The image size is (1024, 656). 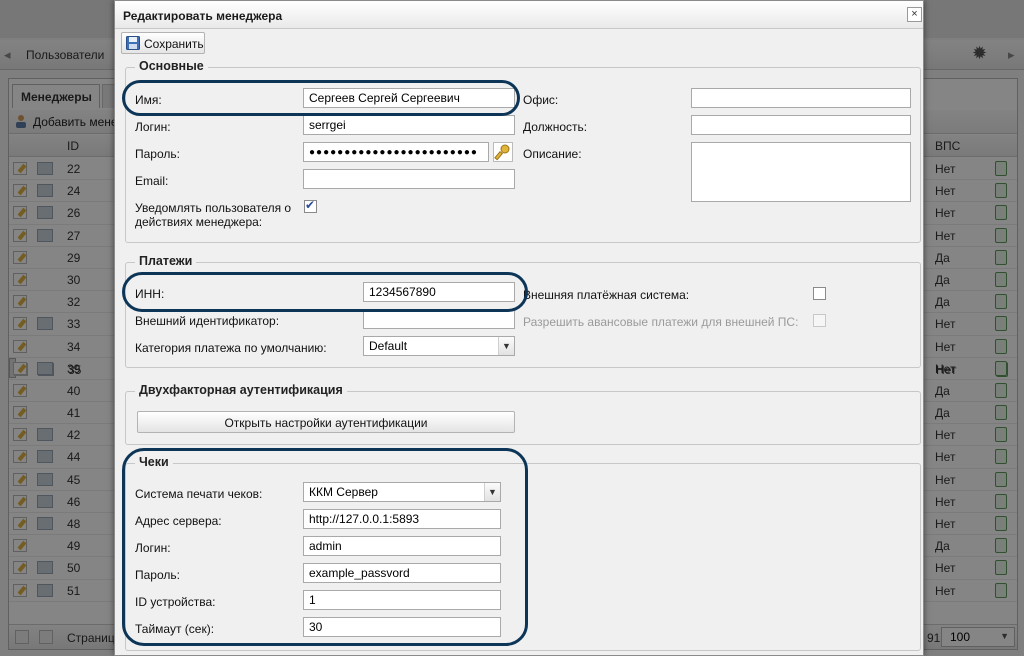 What do you see at coordinates (402, 492) in the screenshot?
I see `receipt-system-select: ККМ Сервер ▼` at bounding box center [402, 492].